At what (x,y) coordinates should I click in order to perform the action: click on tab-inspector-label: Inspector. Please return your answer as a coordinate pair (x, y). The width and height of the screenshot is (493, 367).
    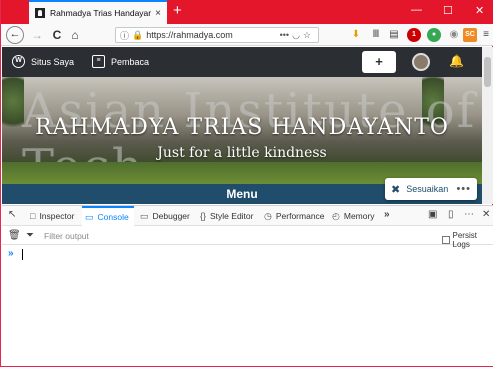
    Looking at the image, I should click on (57, 216).